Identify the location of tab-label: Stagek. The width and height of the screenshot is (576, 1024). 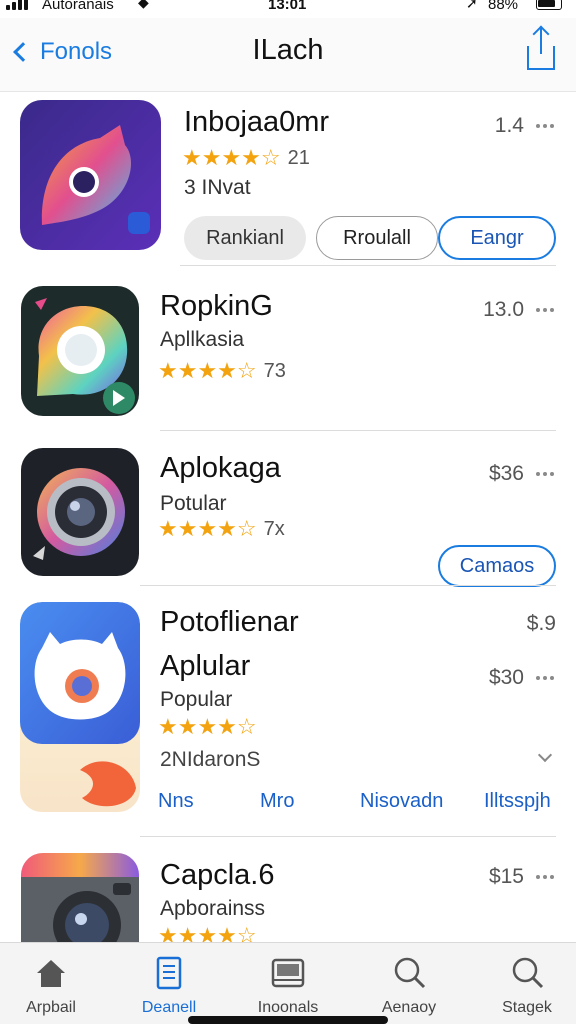
(527, 1007).